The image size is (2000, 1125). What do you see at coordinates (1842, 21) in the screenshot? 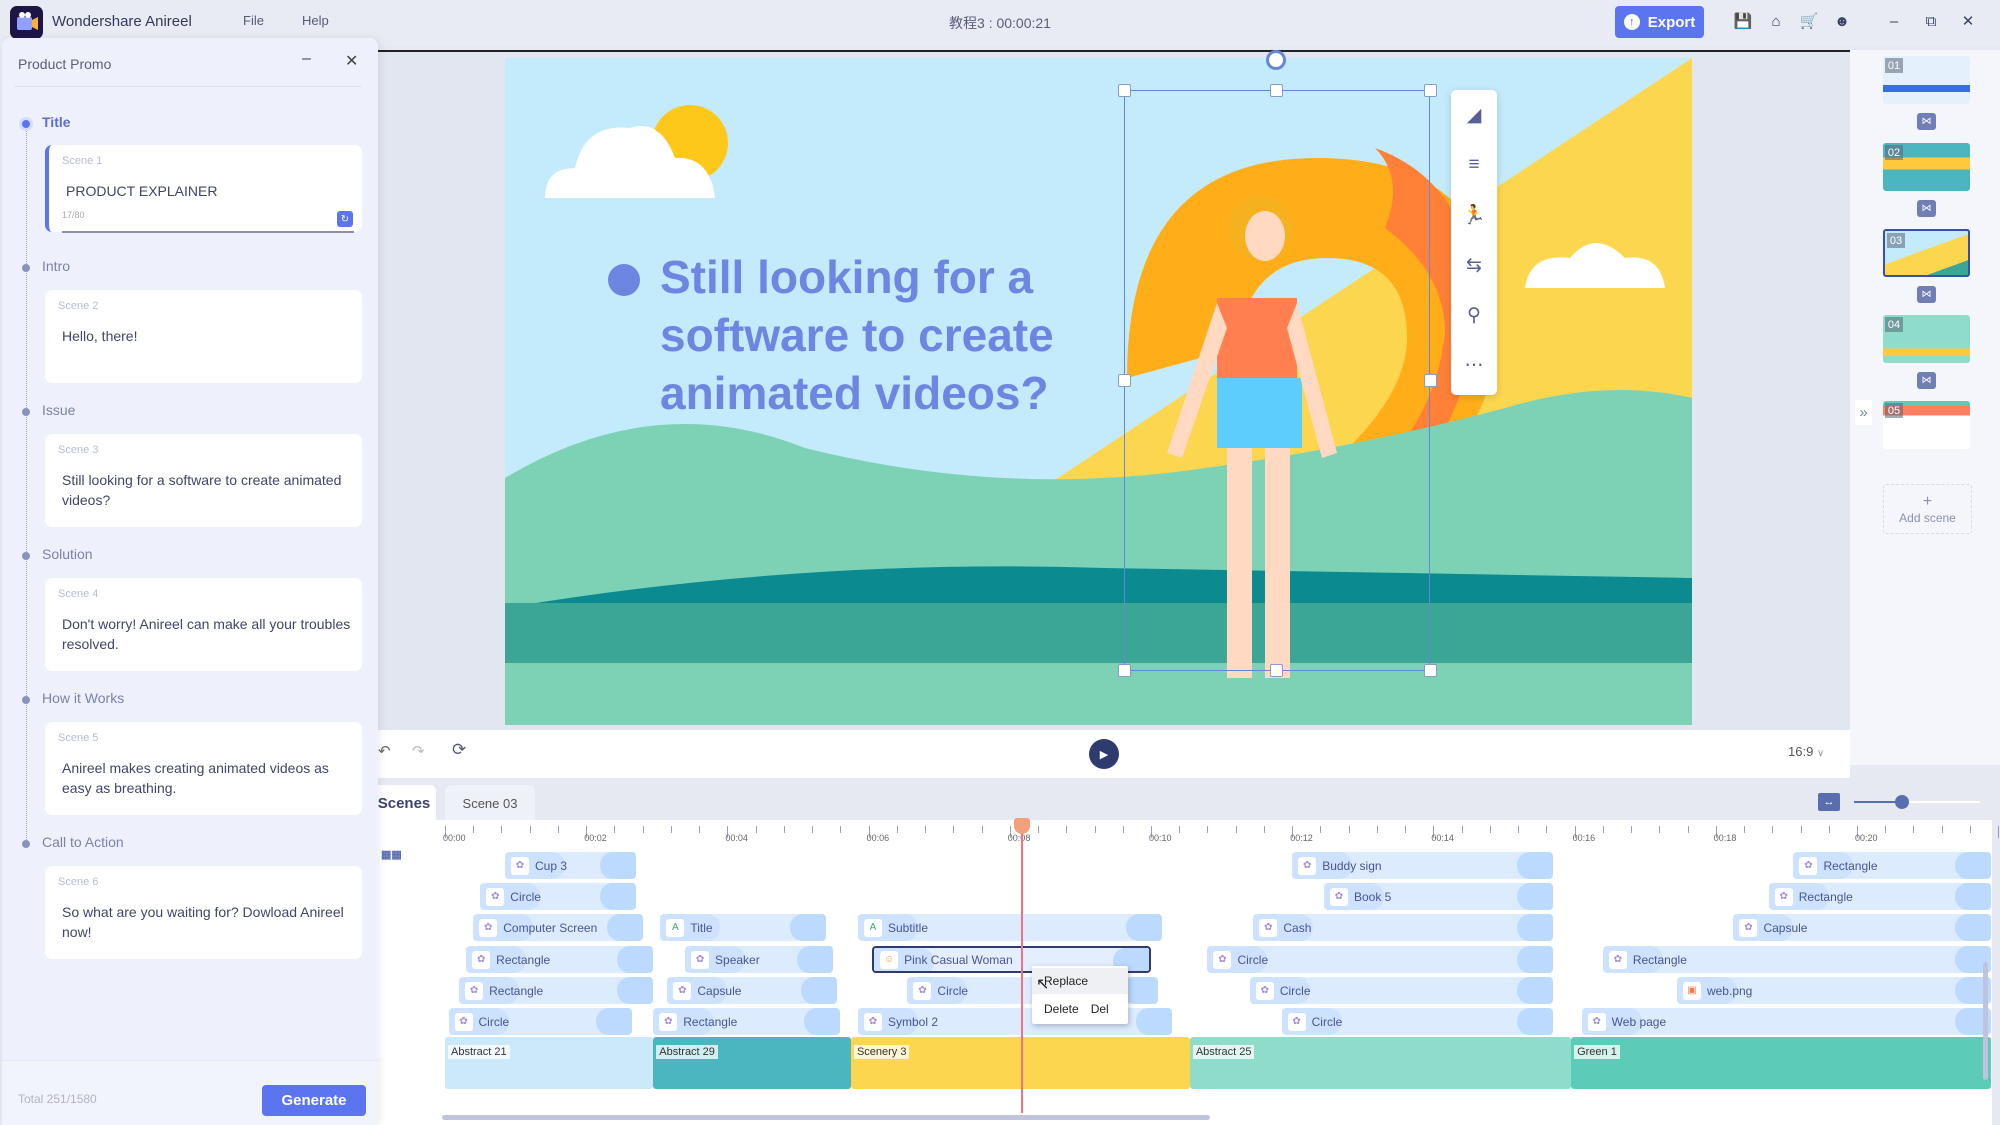
I see `user-icon: ☻` at bounding box center [1842, 21].